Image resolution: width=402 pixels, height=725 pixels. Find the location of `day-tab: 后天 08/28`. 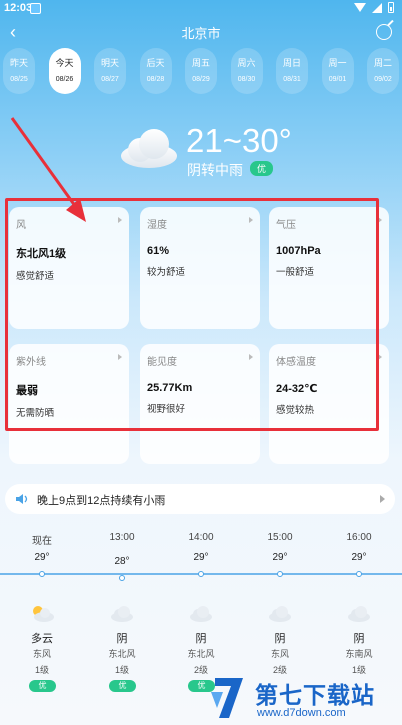

day-tab: 后天 08/28 is located at coordinates (155, 71).